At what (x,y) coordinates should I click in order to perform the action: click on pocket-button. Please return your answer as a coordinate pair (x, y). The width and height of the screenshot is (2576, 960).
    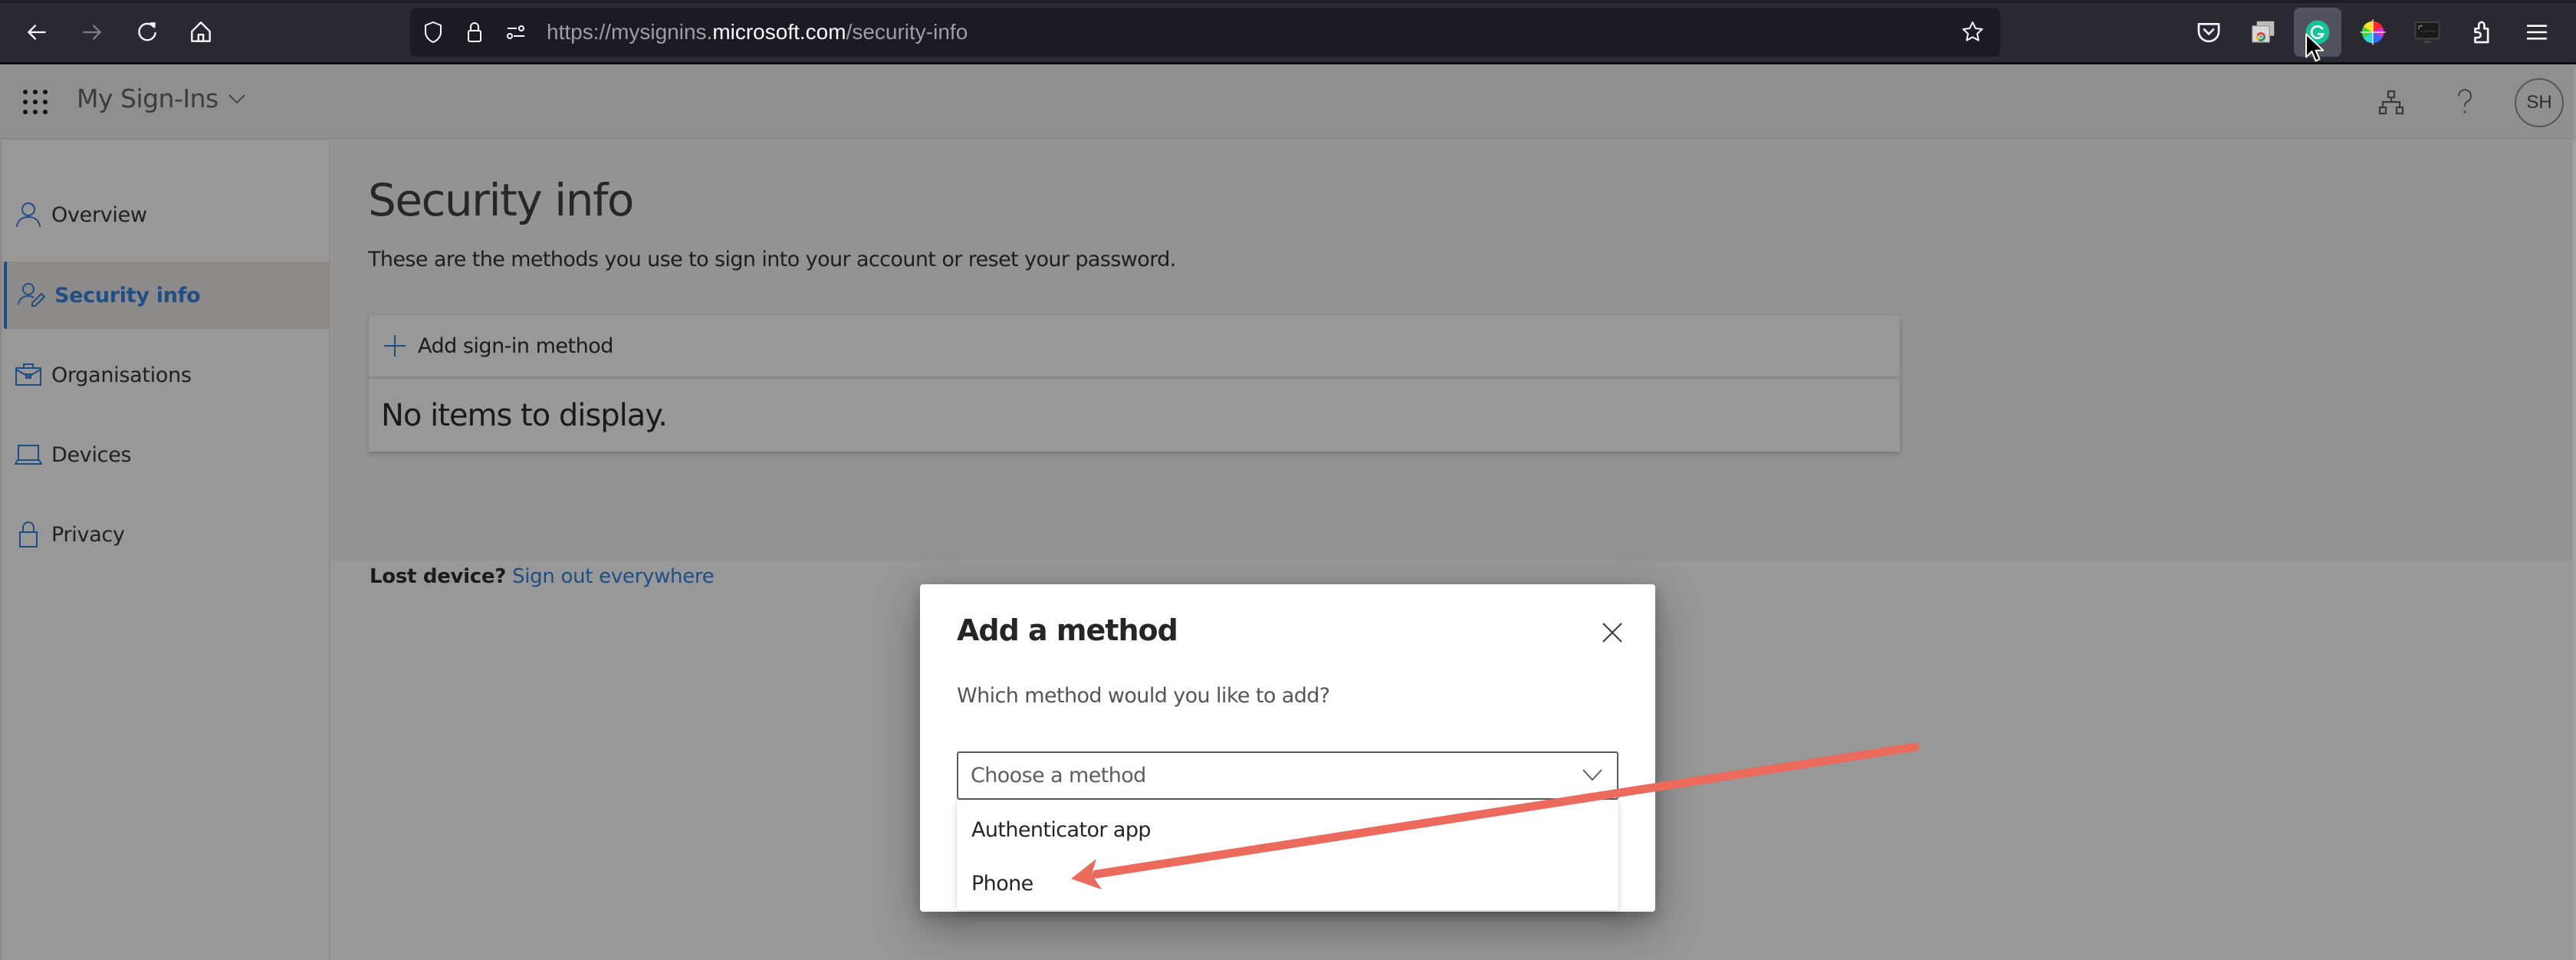
    Looking at the image, I should click on (2209, 32).